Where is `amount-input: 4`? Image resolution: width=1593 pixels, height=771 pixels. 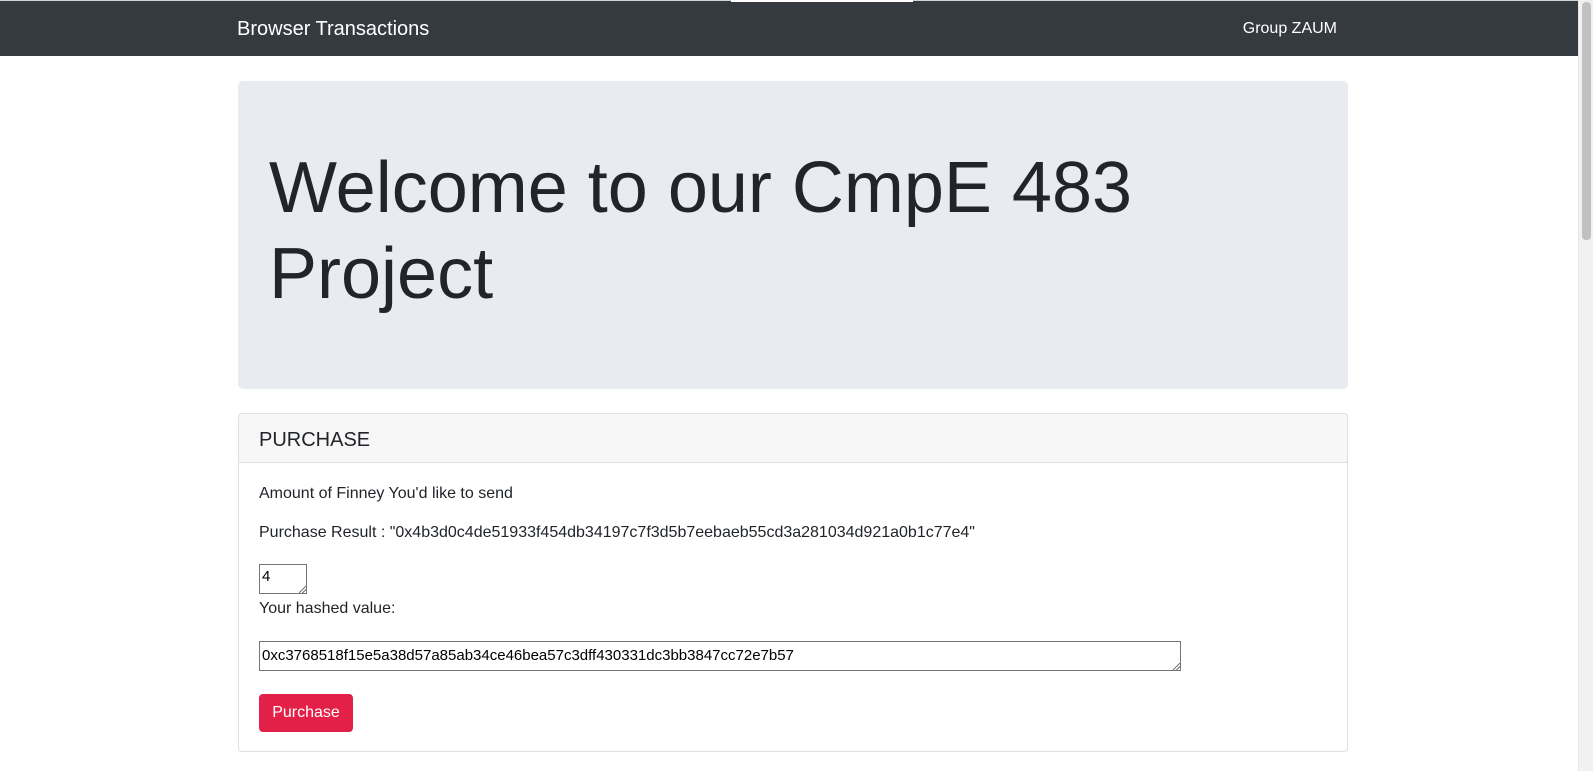
amount-input: 4 is located at coordinates (283, 579).